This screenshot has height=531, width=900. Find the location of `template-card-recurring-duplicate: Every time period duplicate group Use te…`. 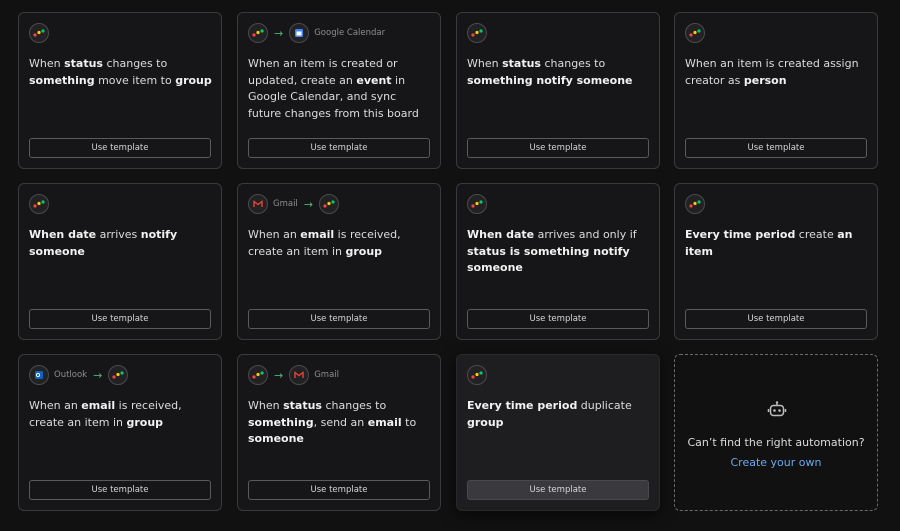

template-card-recurring-duplicate: Every time period duplicate group Use te… is located at coordinates (558, 432).